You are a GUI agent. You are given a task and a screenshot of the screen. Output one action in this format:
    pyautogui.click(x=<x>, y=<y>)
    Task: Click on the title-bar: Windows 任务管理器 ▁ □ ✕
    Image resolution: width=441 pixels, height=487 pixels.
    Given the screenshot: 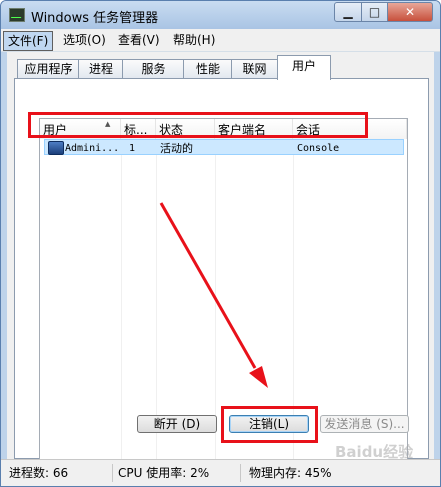 What is the action you would take?
    pyautogui.click(x=220, y=15)
    